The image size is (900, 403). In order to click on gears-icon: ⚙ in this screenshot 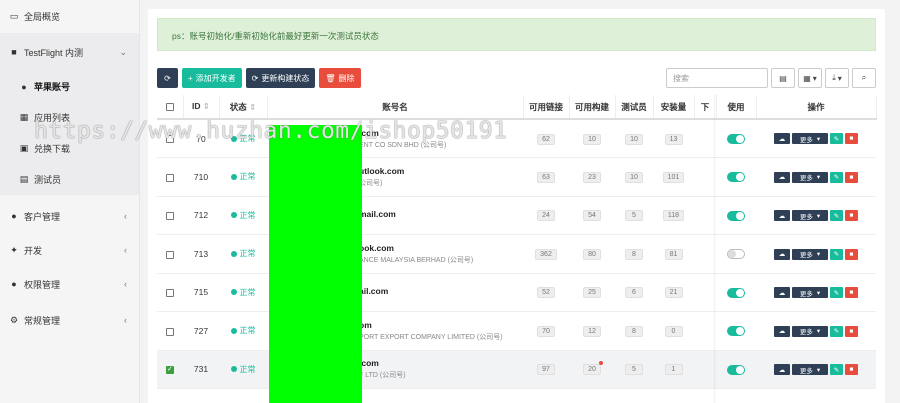, I will do `click(14, 319)`.